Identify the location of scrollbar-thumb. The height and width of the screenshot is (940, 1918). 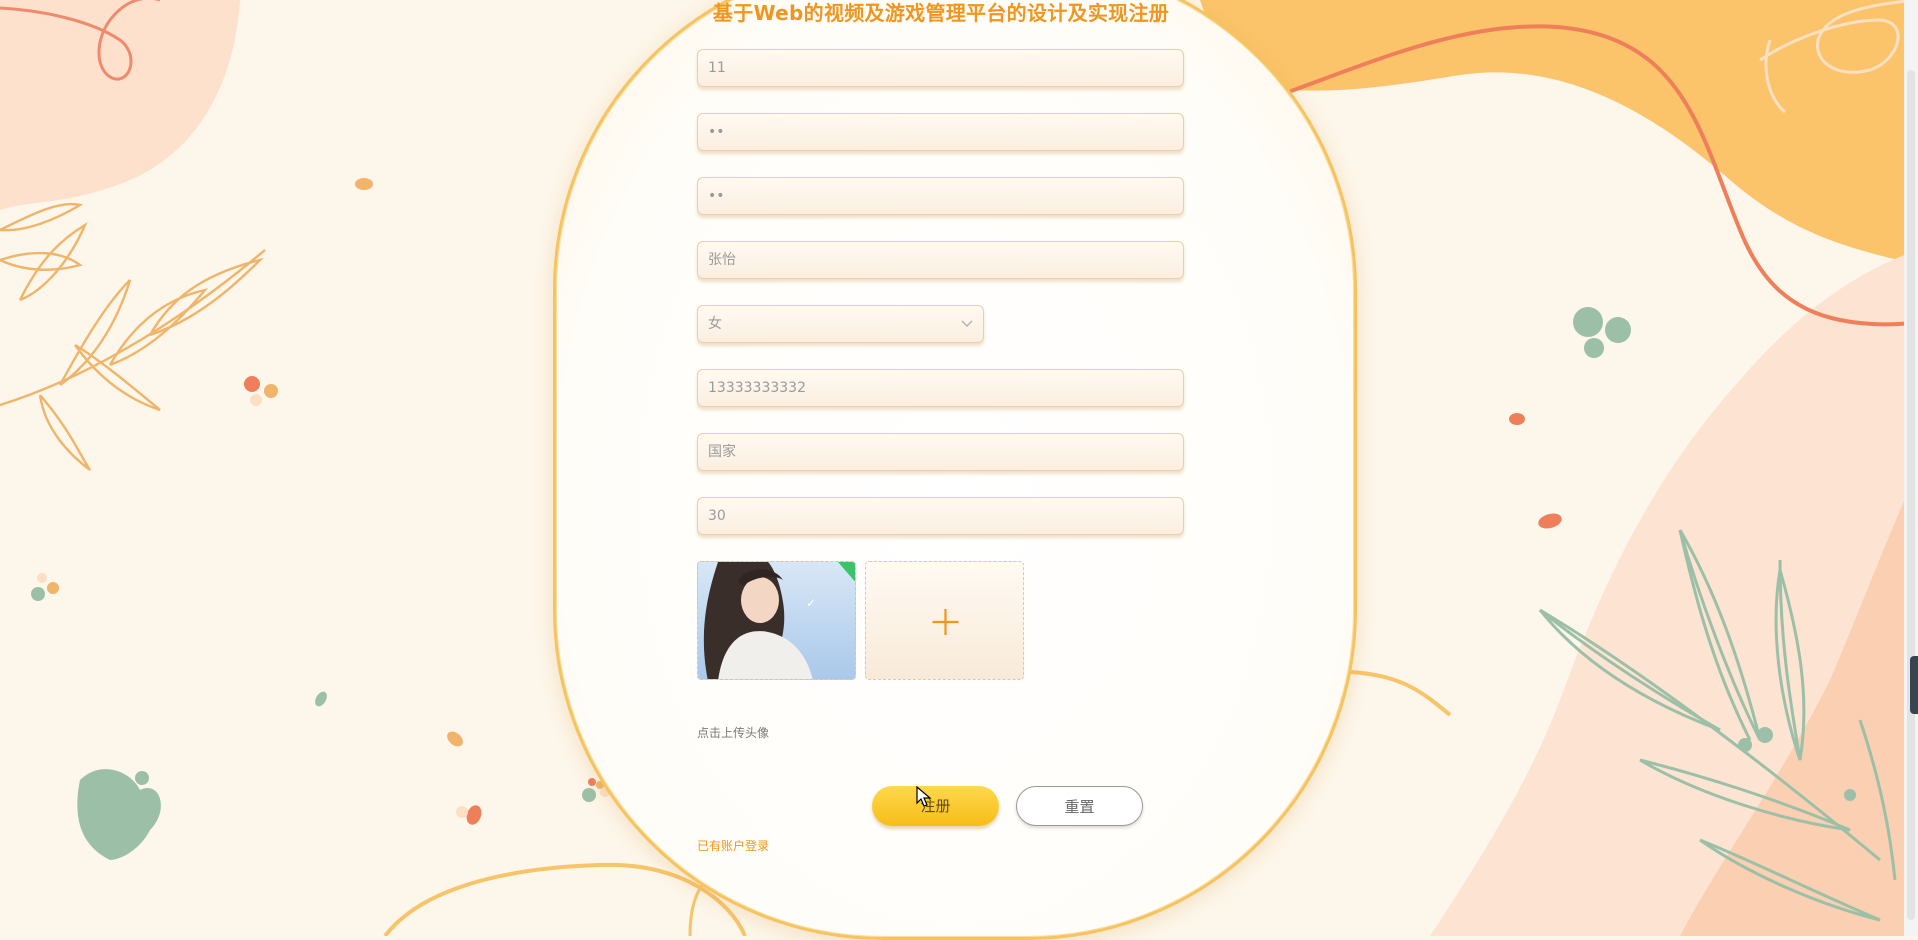
(1911, 495).